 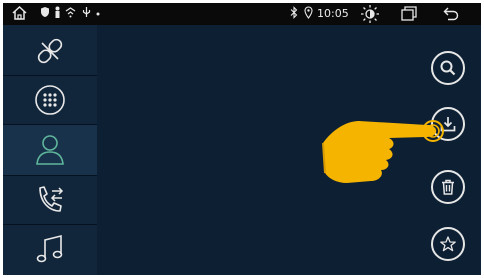 I want to click on location-icon, so click(x=308, y=12).